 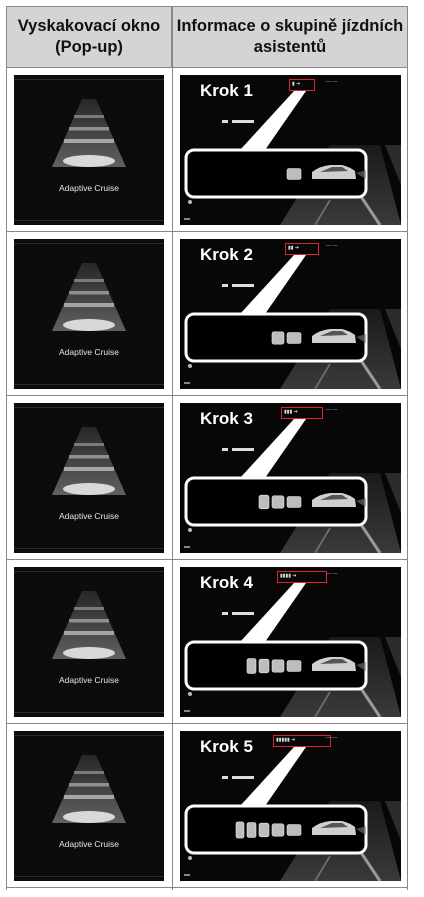 What do you see at coordinates (302, 85) in the screenshot?
I see `highlighted-gap-indicator: ▮ ➔` at bounding box center [302, 85].